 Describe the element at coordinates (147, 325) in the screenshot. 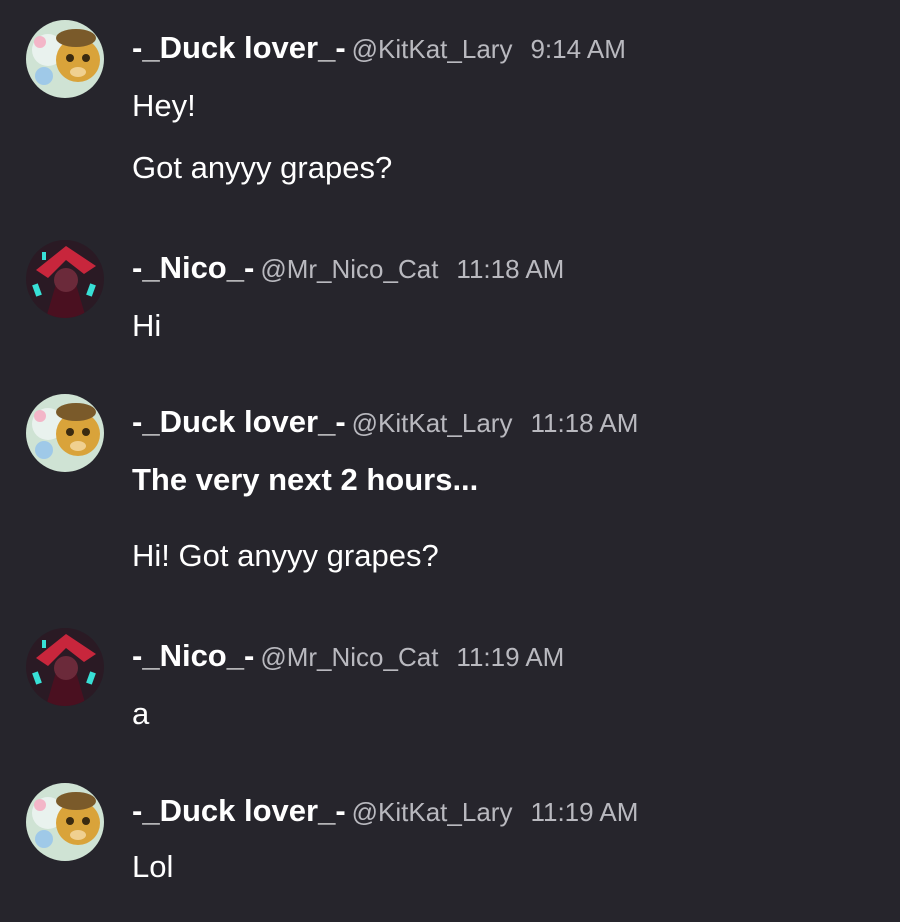

I see `message-text: Hi` at that location.